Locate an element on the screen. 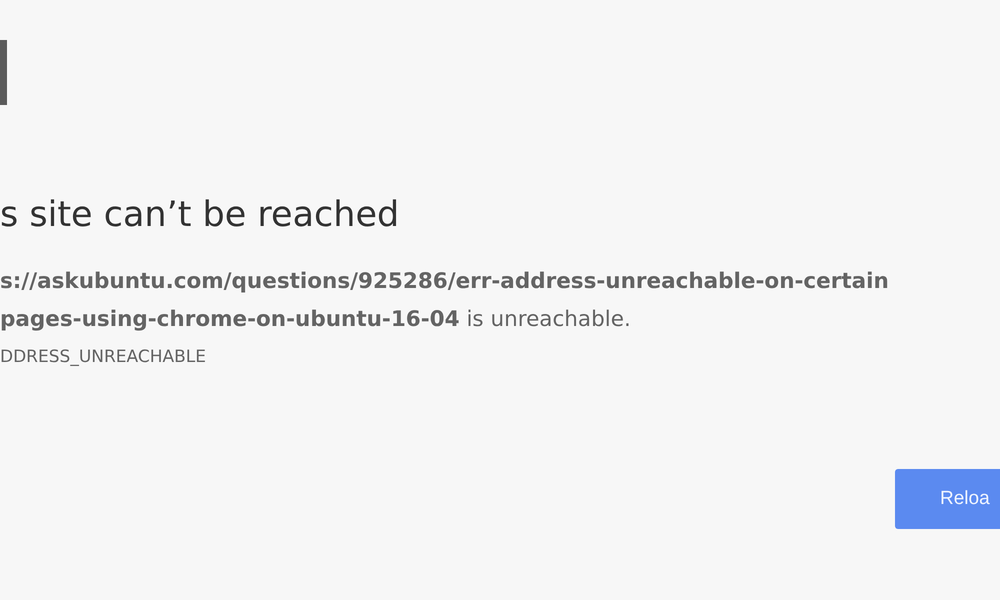 This screenshot has height=600, width=1000. reload-button: Reloa is located at coordinates (947, 499).